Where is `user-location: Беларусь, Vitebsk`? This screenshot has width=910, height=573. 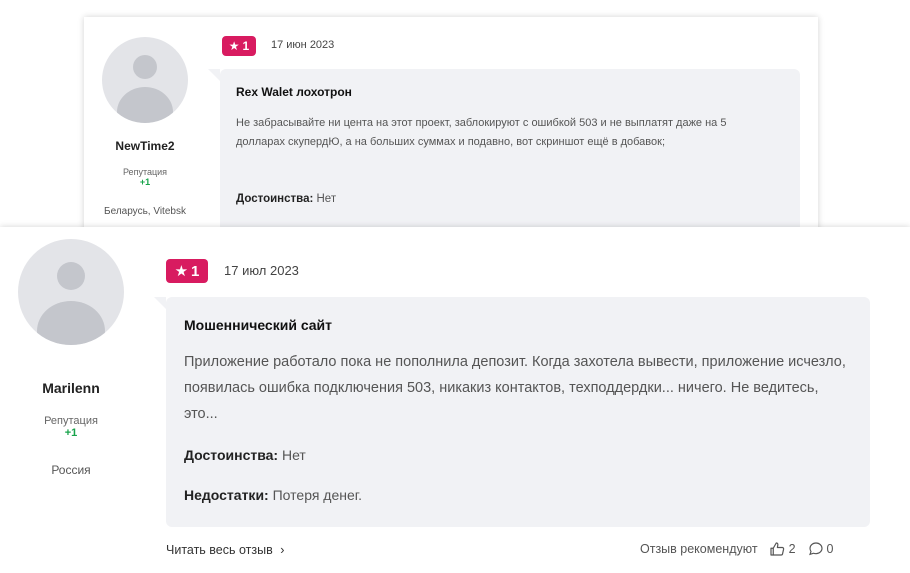 user-location: Беларусь, Vitebsk is located at coordinates (145, 211).